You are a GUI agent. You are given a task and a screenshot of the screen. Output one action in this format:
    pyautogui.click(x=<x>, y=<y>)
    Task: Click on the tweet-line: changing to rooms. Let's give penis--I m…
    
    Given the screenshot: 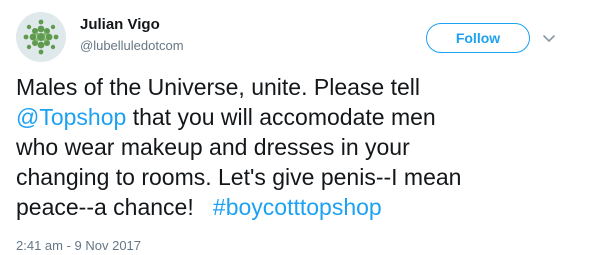 What is the action you would take?
    pyautogui.click(x=239, y=177)
    